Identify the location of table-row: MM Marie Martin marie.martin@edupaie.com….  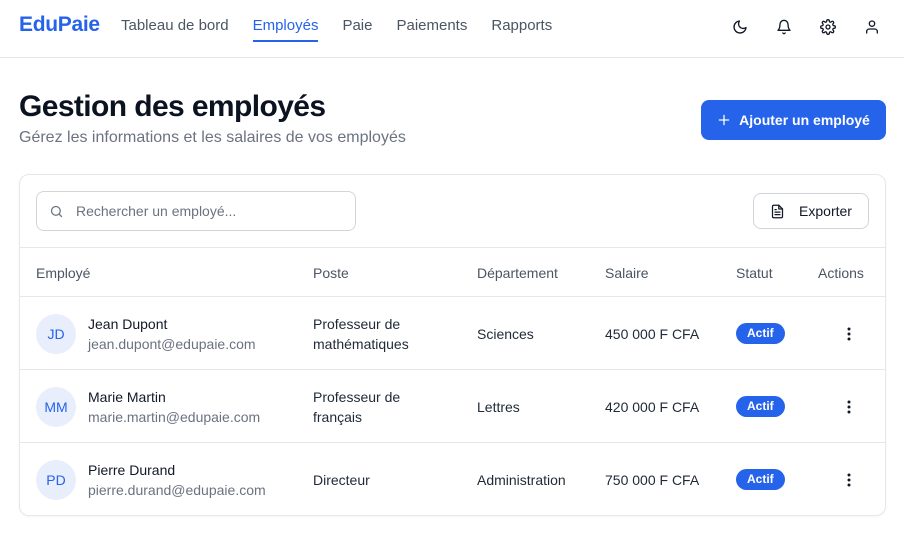
(452, 406).